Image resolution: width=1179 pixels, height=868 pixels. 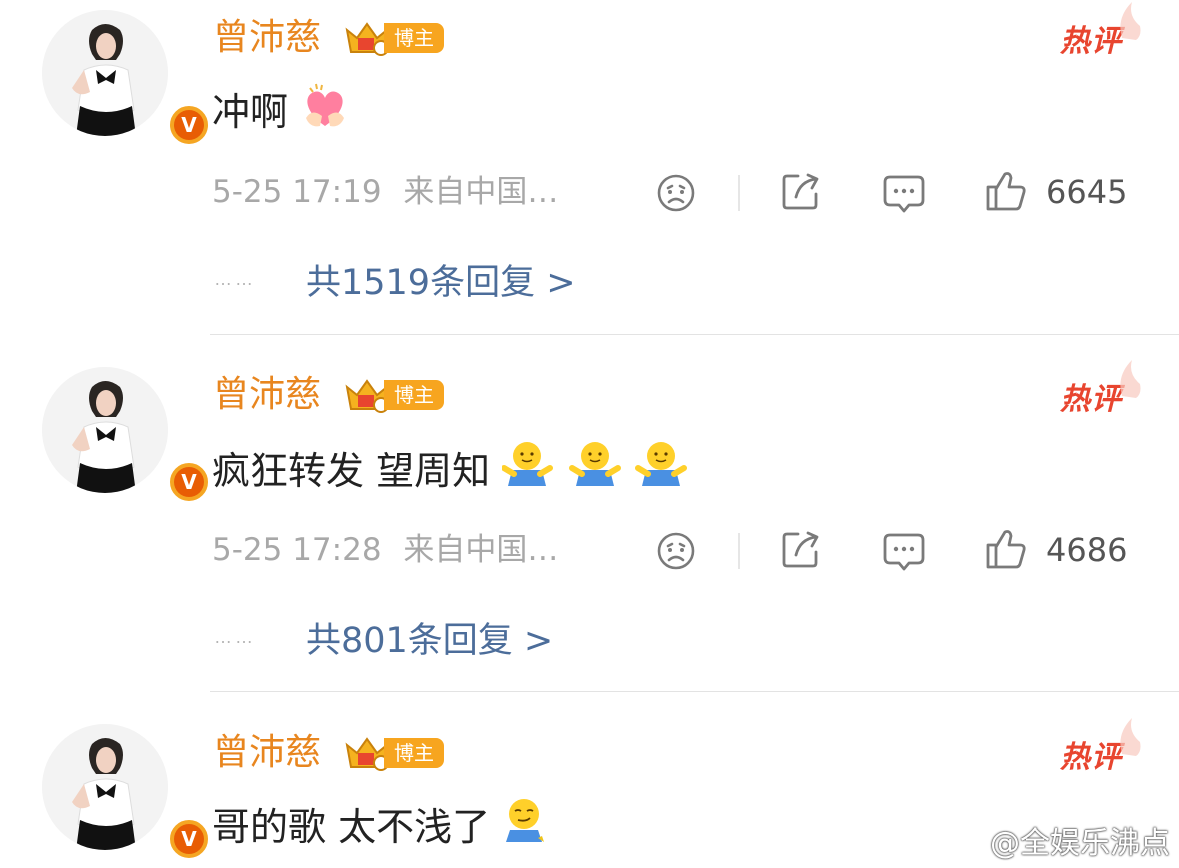 I want to click on like-count: 6645, so click(x=1087, y=192).